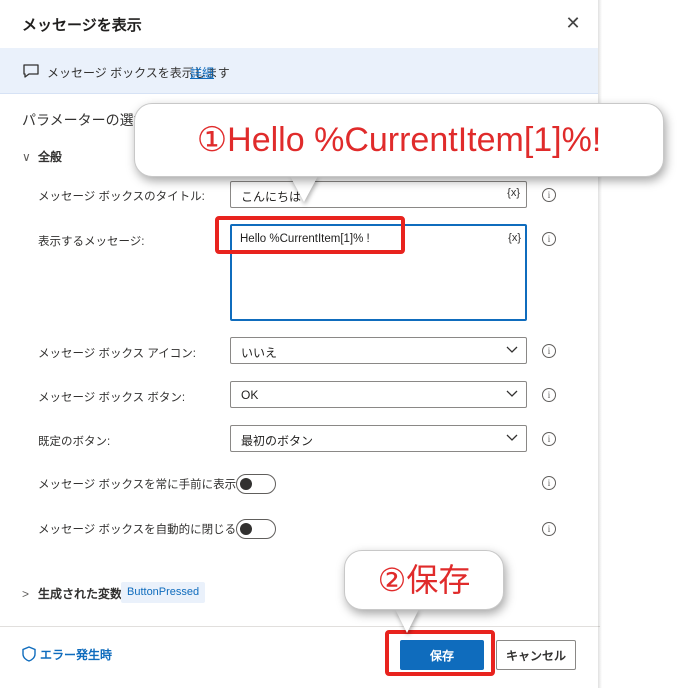 The height and width of the screenshot is (688, 680). What do you see at coordinates (74, 442) in the screenshot?
I see `default-button-label: 既定のボタン:` at bounding box center [74, 442].